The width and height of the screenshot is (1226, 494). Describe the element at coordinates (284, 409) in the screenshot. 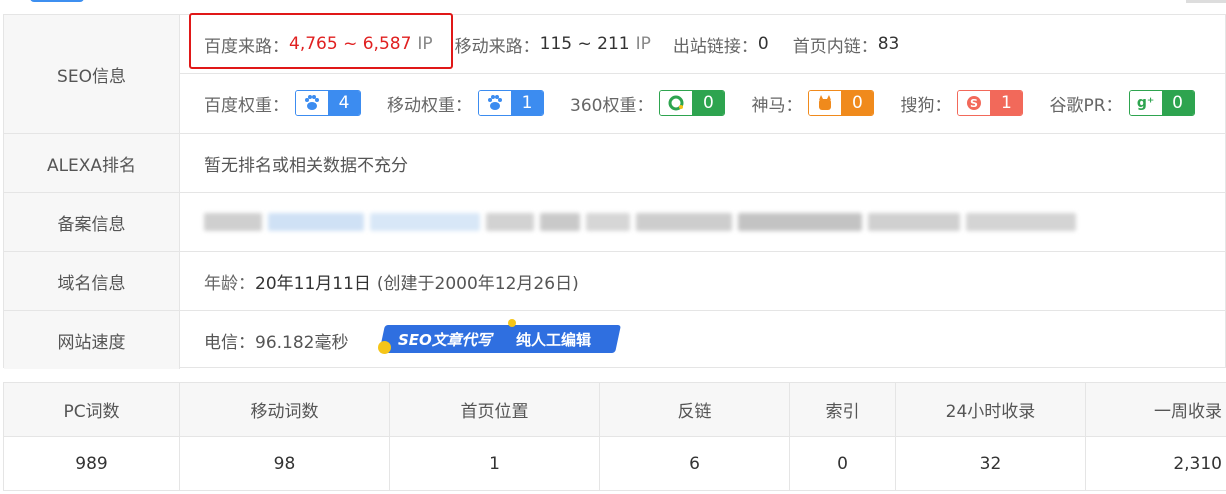

I see `header-mobile-words: 移动词数` at that location.